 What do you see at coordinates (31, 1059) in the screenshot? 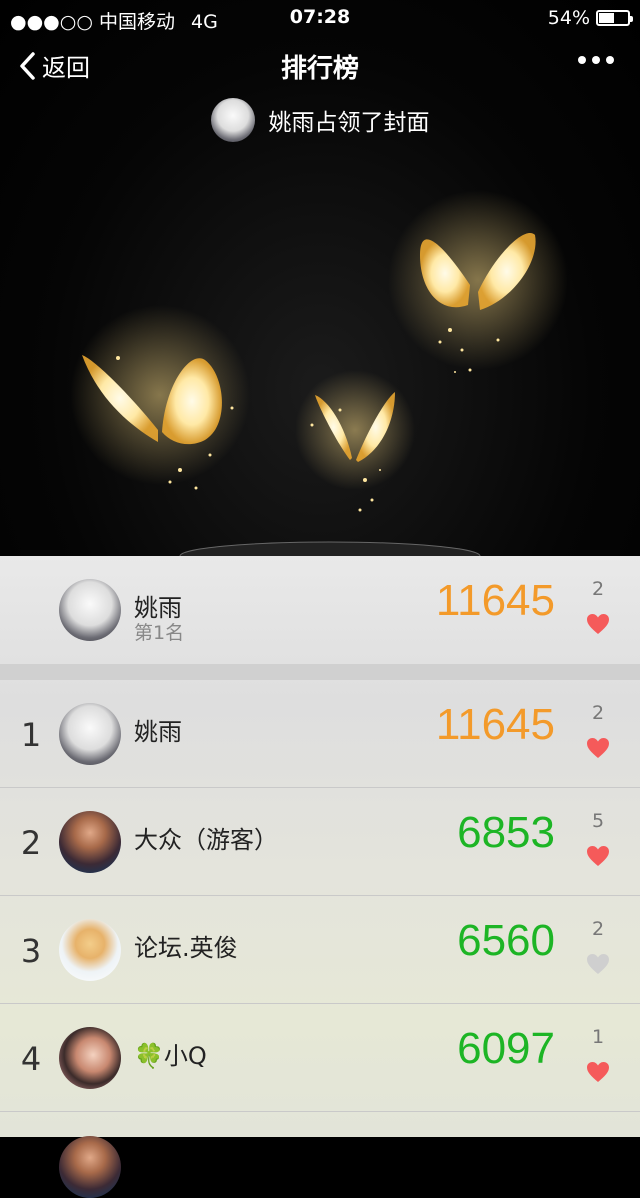
I see `rank-number: 4` at bounding box center [31, 1059].